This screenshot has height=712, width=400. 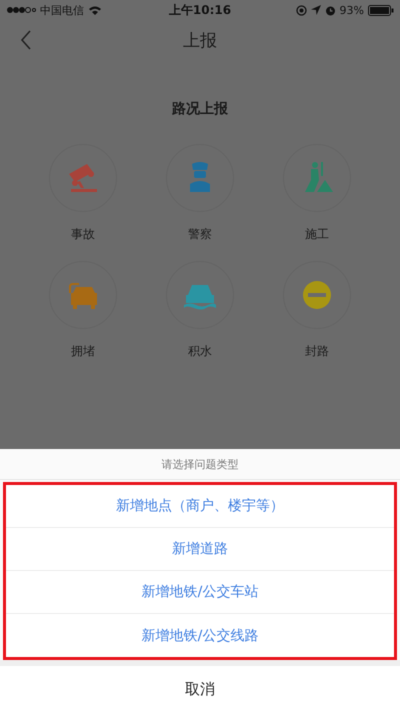 I want to click on section-title: 路况上报, so click(x=200, y=109).